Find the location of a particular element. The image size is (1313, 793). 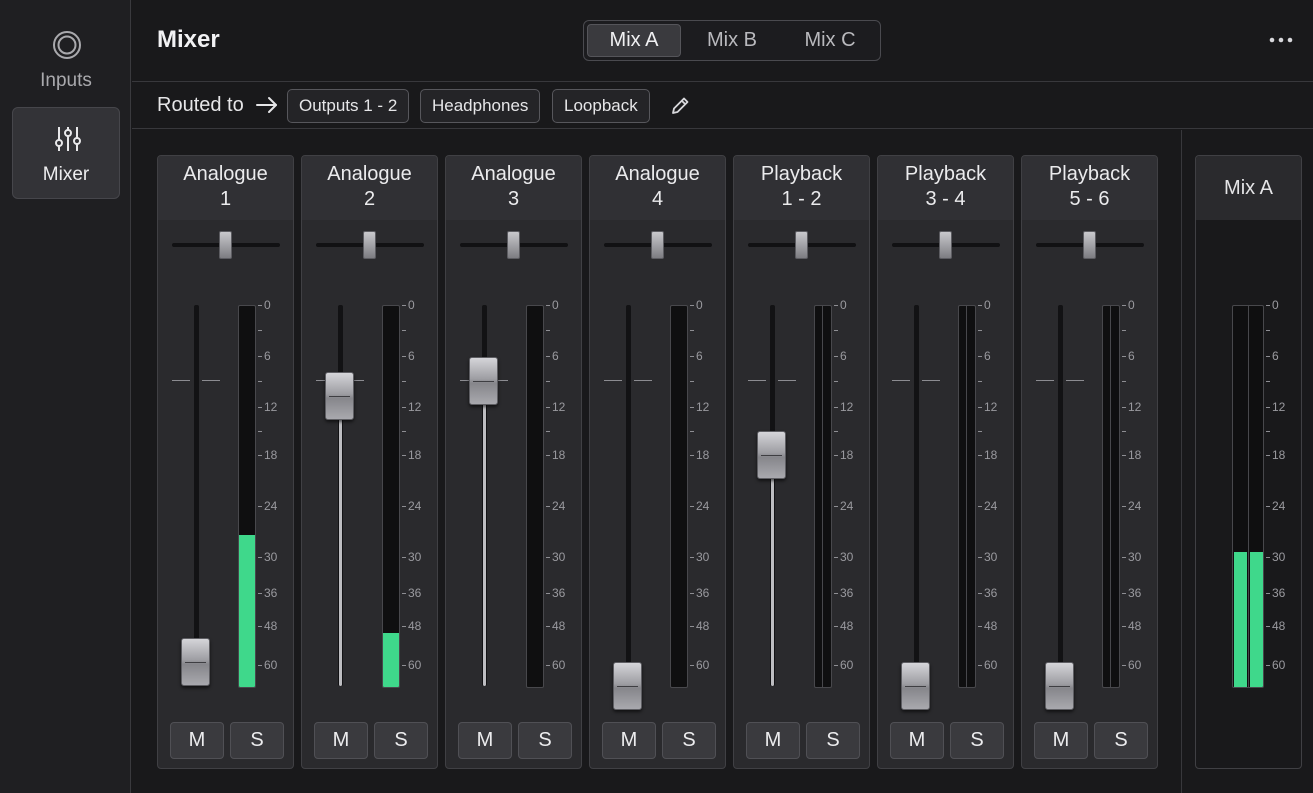

tab-mix-b: Mix B is located at coordinates (732, 40).